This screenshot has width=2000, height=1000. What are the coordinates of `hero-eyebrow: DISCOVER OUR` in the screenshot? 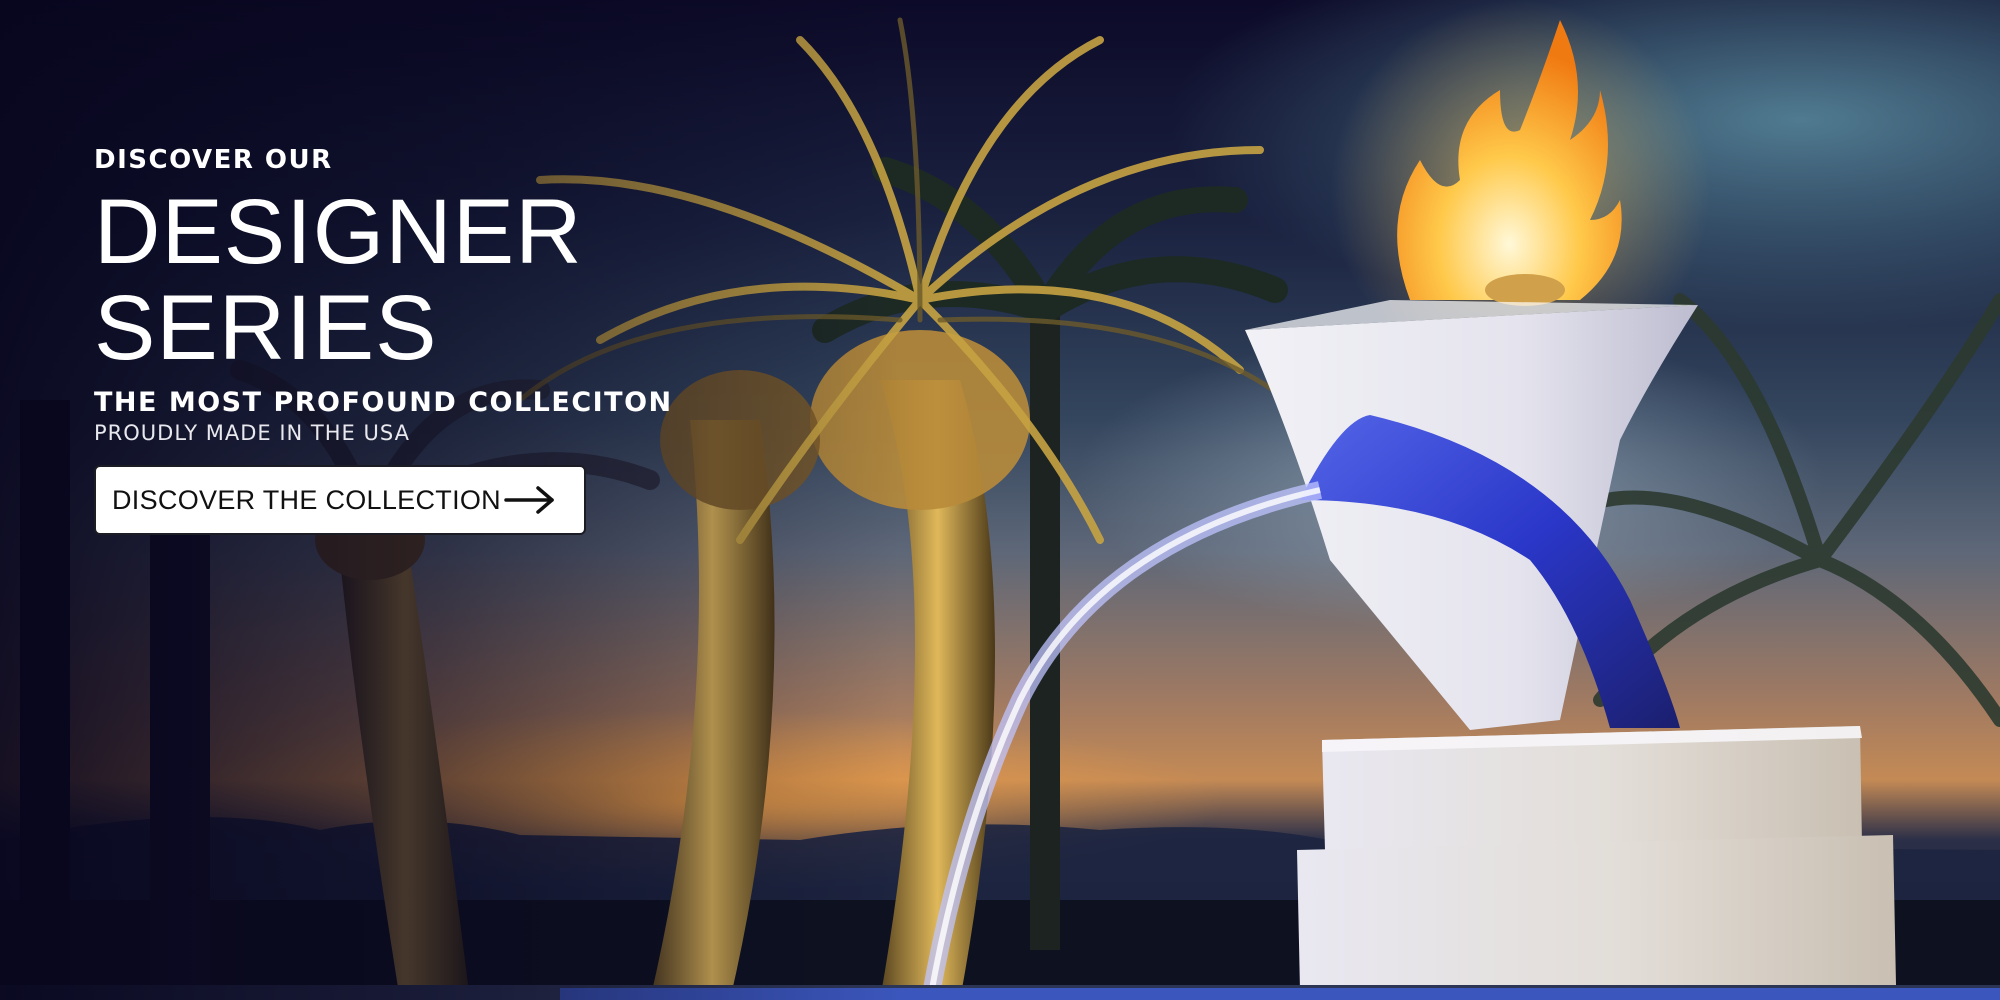 It's located at (213, 160).